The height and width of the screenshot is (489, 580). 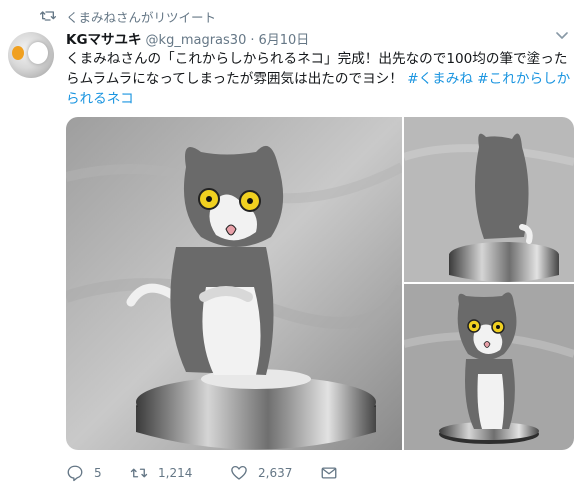 I want to click on like-count: 2,637, so click(x=275, y=473).